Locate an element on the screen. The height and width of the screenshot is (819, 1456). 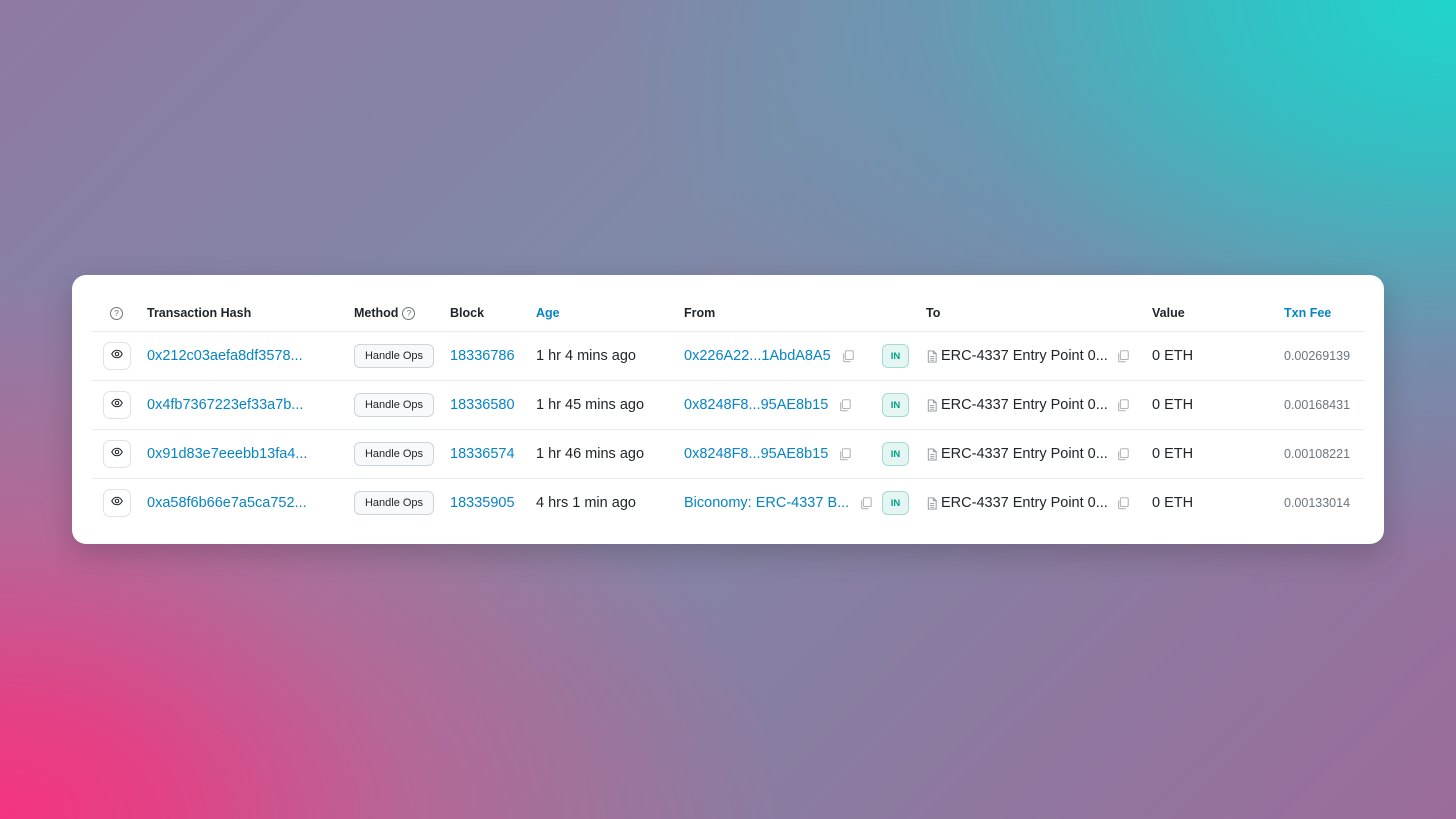
txn-fee-text: 0.00133014 is located at coordinates (1317, 503).